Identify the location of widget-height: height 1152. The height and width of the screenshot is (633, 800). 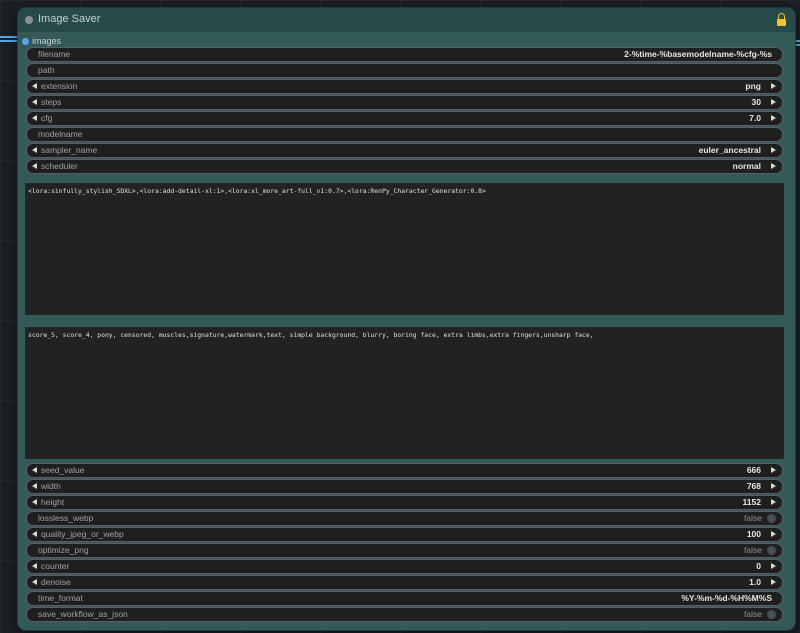
(404, 502).